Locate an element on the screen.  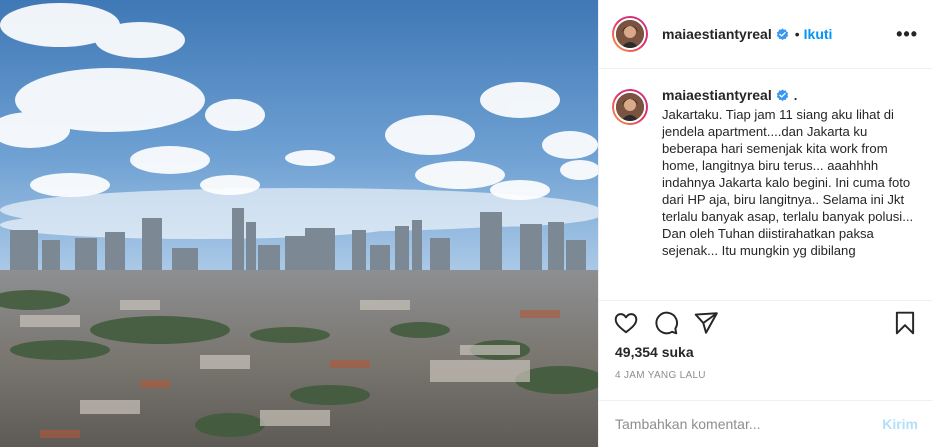
avatar is located at coordinates (630, 34).